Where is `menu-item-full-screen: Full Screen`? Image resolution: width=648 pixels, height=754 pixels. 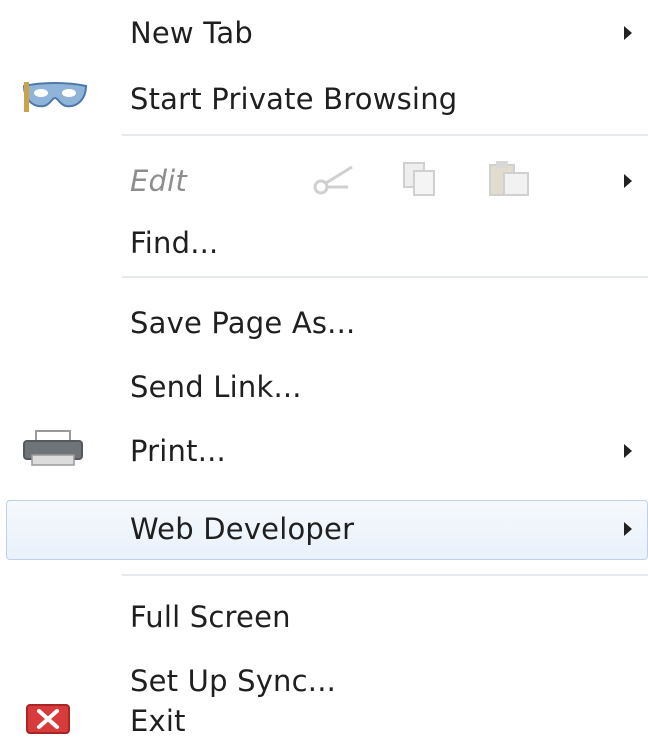 menu-item-full-screen: Full Screen is located at coordinates (324, 617).